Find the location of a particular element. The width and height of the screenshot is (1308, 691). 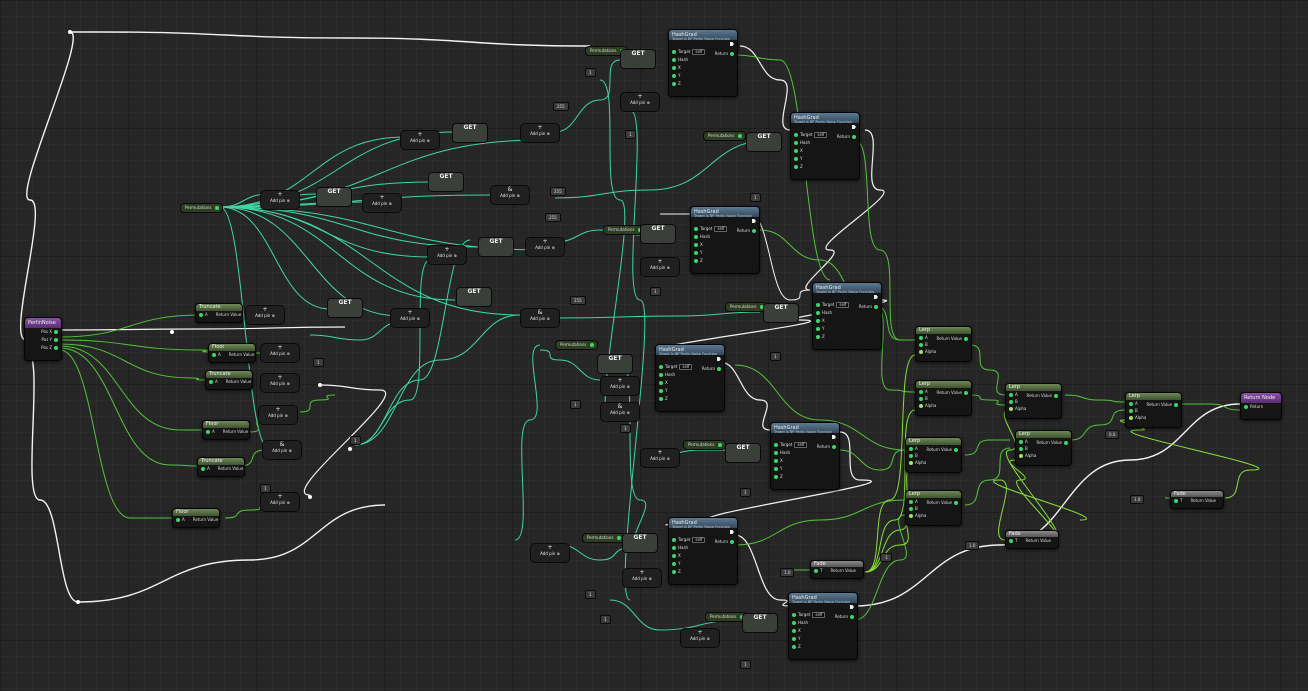

fade-io: T Return Value is located at coordinates (1032, 541).